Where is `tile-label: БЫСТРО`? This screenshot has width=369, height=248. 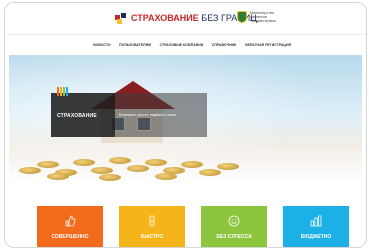
tile-label: БЫСТРО is located at coordinates (152, 237).